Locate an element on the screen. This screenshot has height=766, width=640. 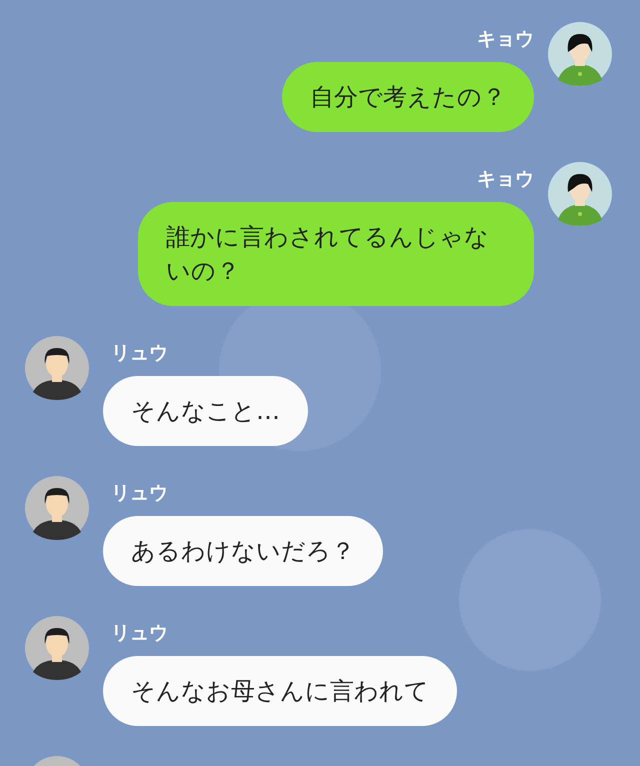
sent-message-bubble: 誰かに言わされてるんじゃないの？ is located at coordinates (336, 254).